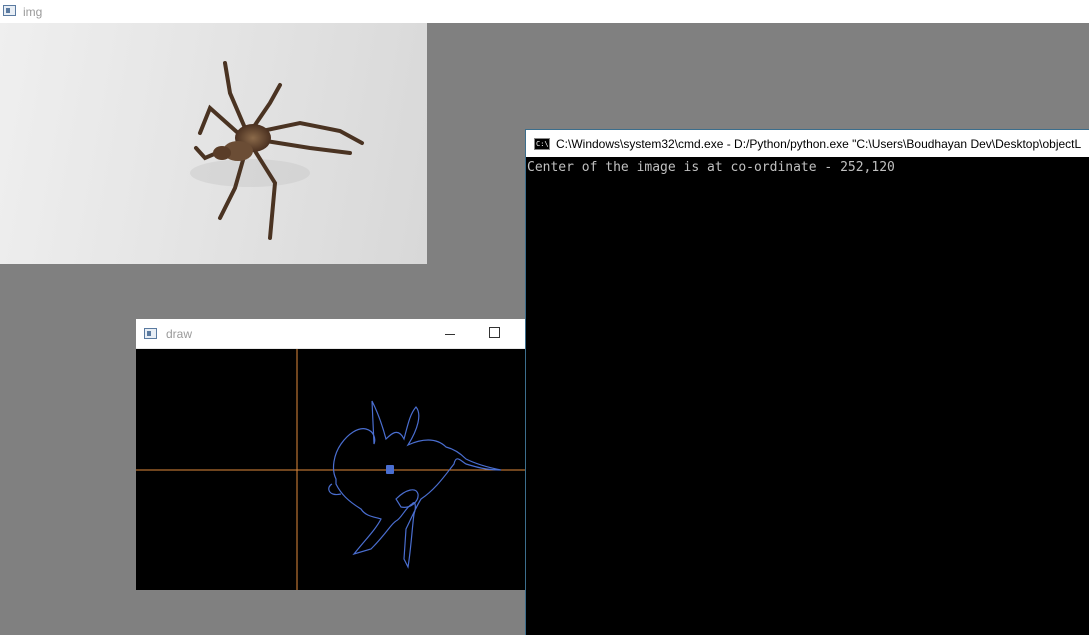  What do you see at coordinates (179, 334) in the screenshot?
I see `draw-window-title: draw` at bounding box center [179, 334].